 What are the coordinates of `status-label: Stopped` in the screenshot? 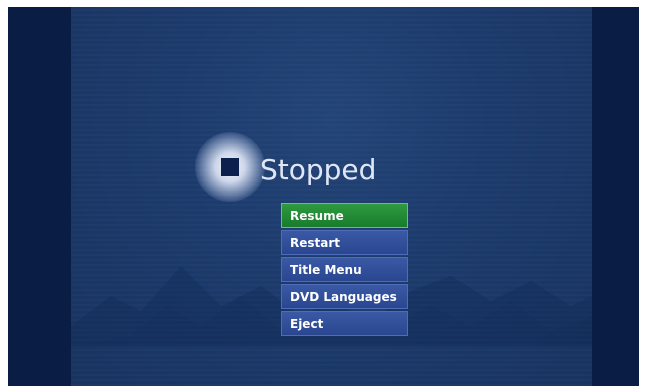 It's located at (318, 169).